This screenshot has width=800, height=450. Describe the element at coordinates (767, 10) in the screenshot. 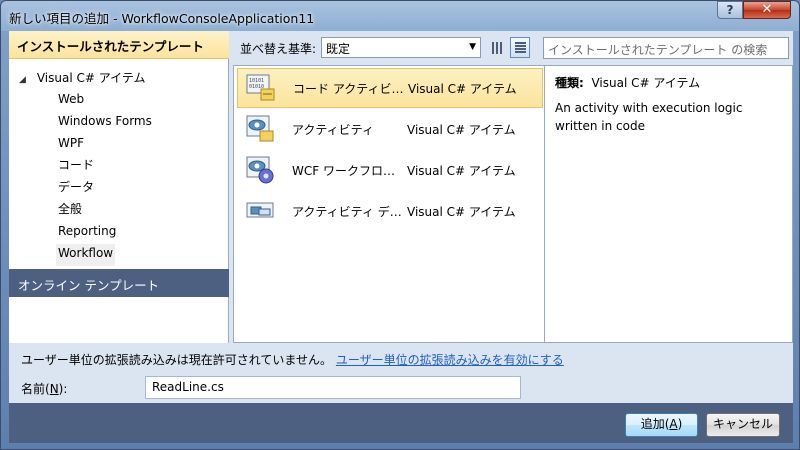

I see `close-button: ✕` at that location.